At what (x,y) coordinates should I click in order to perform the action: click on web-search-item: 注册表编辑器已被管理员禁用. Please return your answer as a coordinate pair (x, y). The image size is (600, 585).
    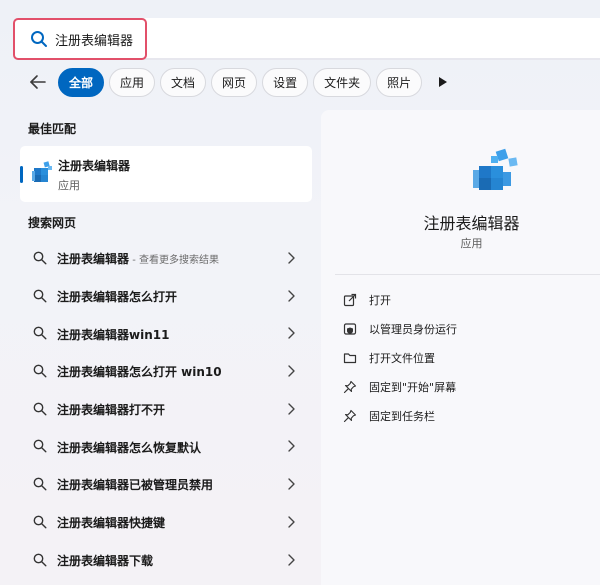
    Looking at the image, I should click on (166, 485).